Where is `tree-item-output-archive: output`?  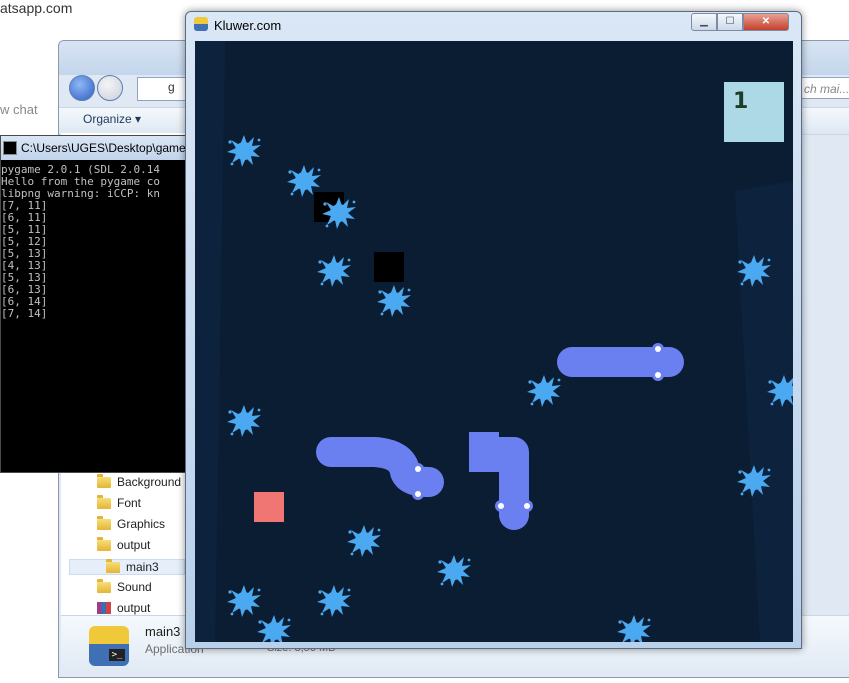 tree-item-output-archive: output is located at coordinates (123, 608).